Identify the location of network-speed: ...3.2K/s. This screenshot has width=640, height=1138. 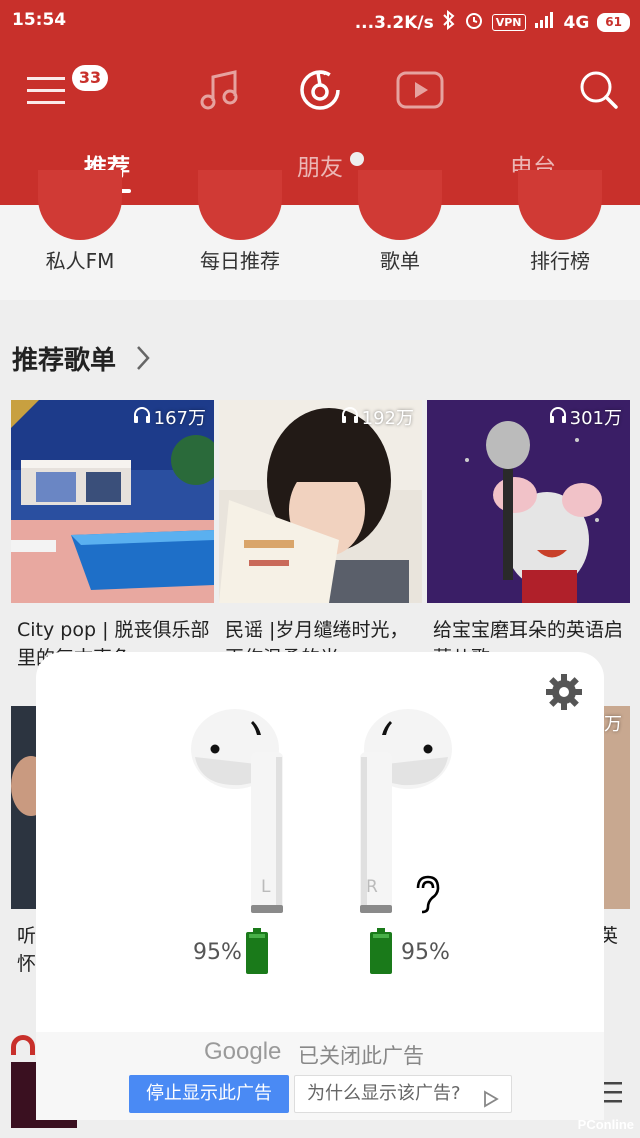
(394, 22).